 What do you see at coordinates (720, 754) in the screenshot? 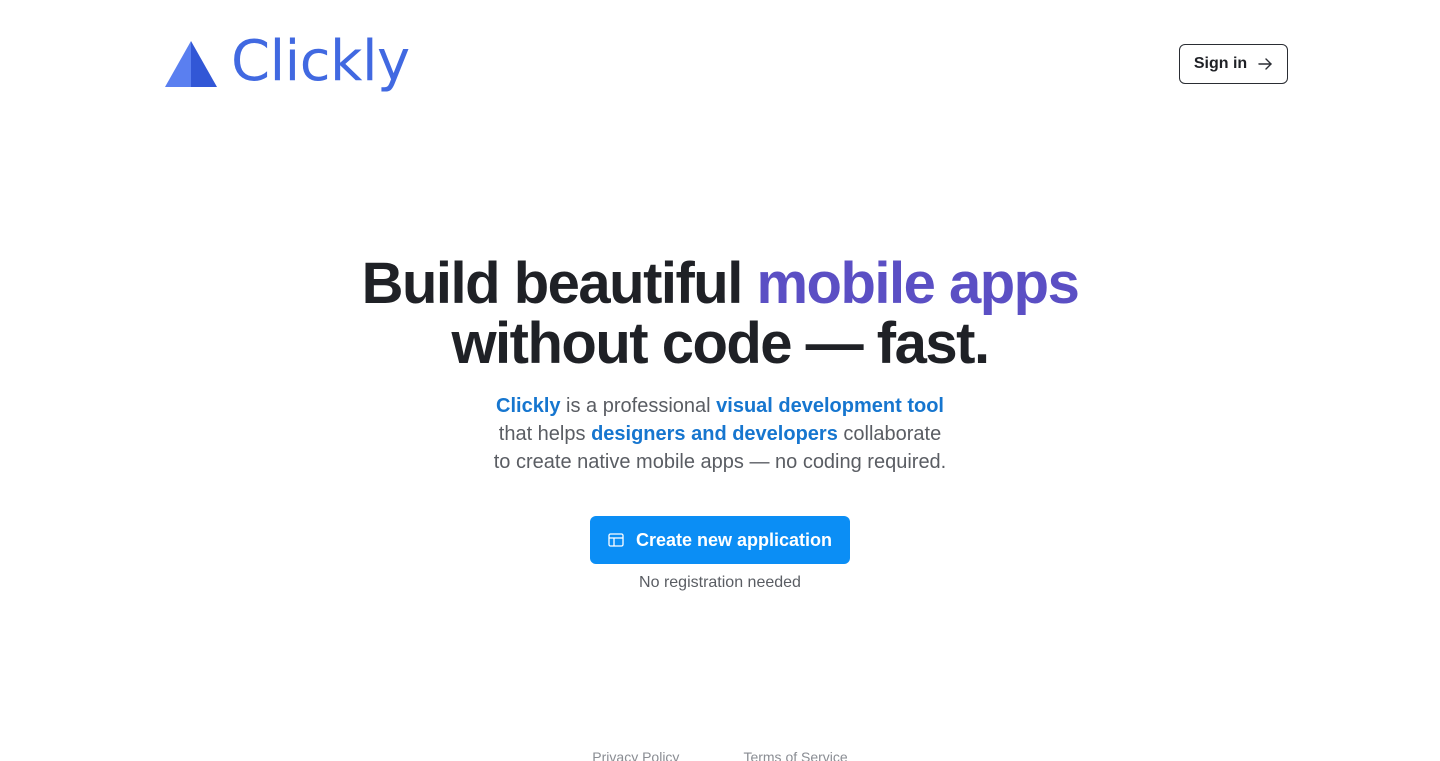
I see `footer-links: Privacy Policy Terms of Service` at bounding box center [720, 754].